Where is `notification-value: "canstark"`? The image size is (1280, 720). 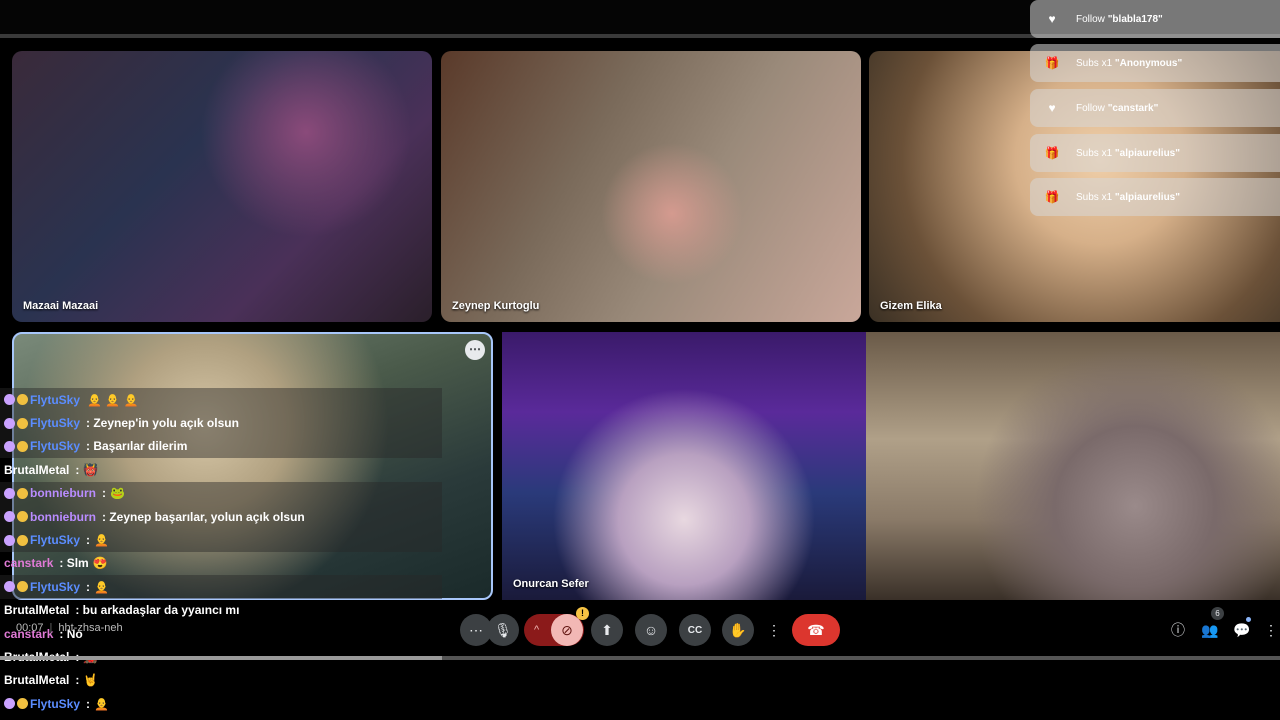
notification-value: "canstark" is located at coordinates (1133, 108).